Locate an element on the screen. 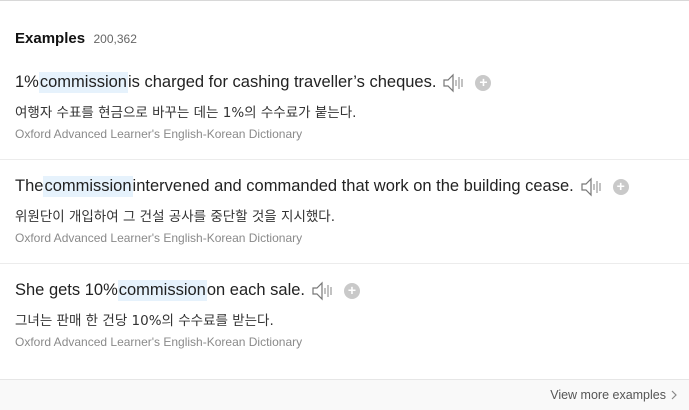 The image size is (689, 410). sentence-prefix: 1% is located at coordinates (27, 82).